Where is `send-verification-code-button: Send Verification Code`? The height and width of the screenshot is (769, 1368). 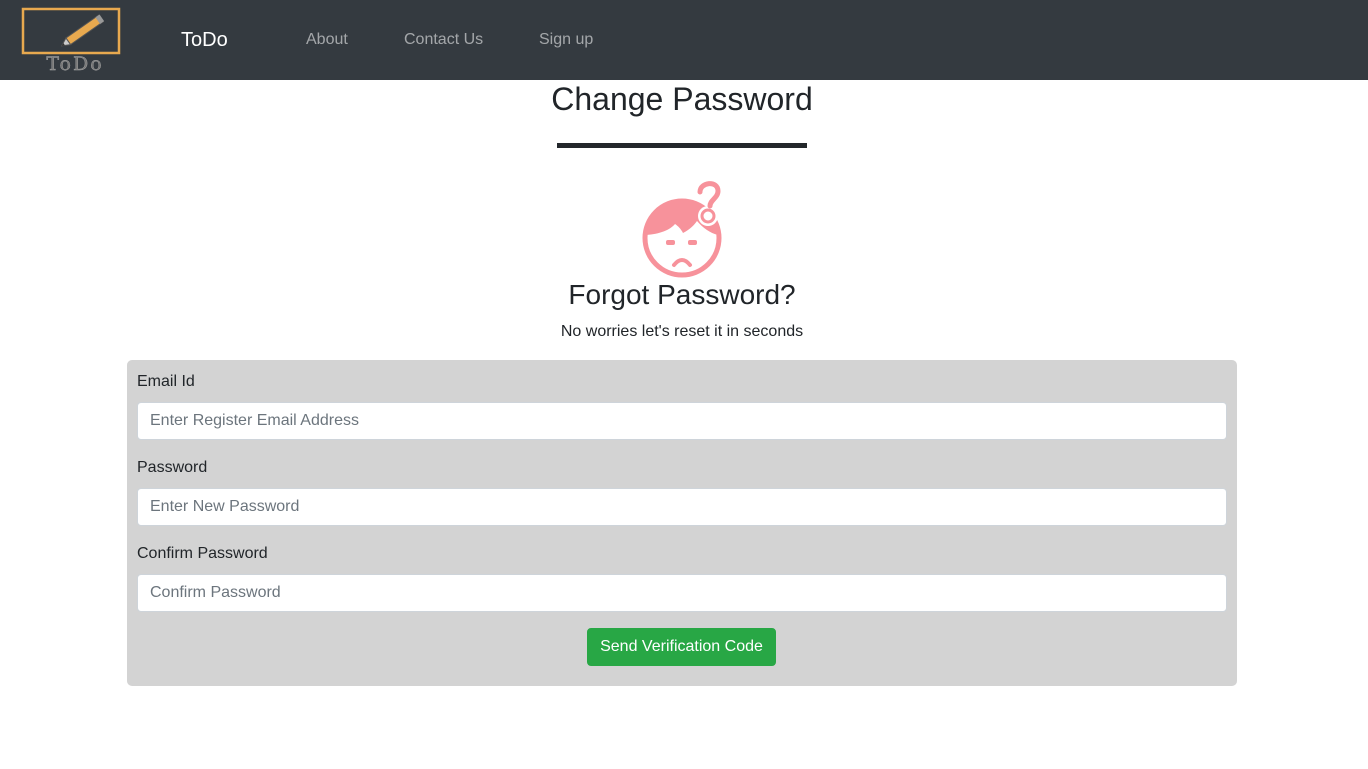
send-verification-code-button: Send Verification Code is located at coordinates (681, 647).